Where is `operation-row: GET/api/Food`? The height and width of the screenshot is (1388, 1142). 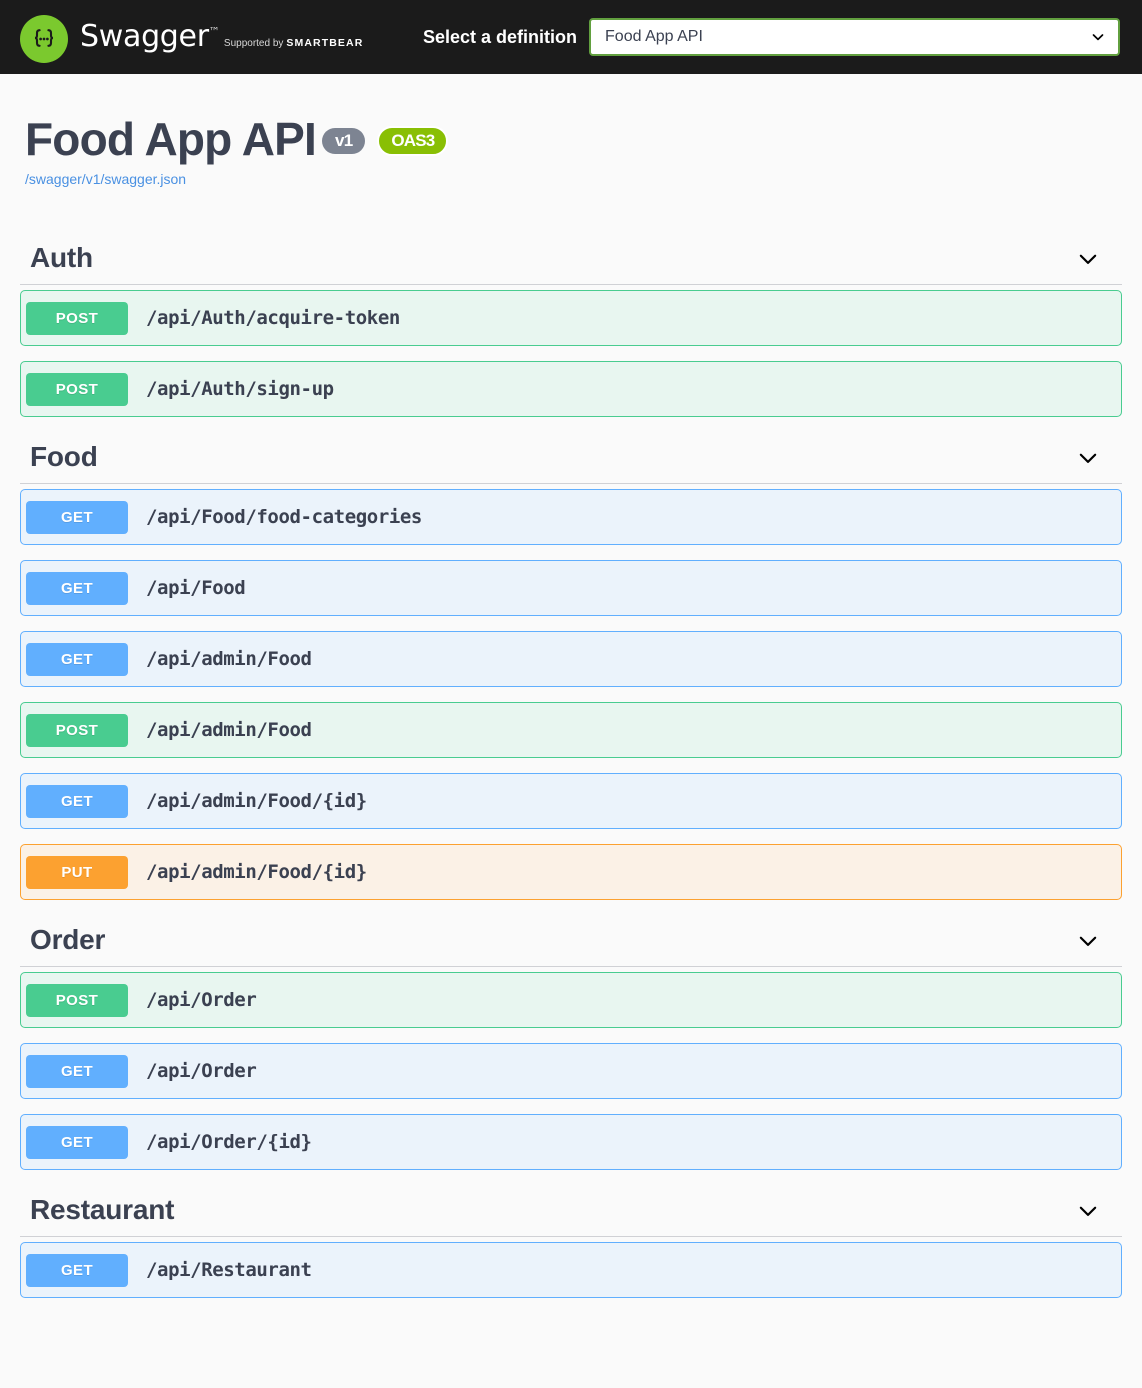
operation-row: GET/api/Food is located at coordinates (571, 588).